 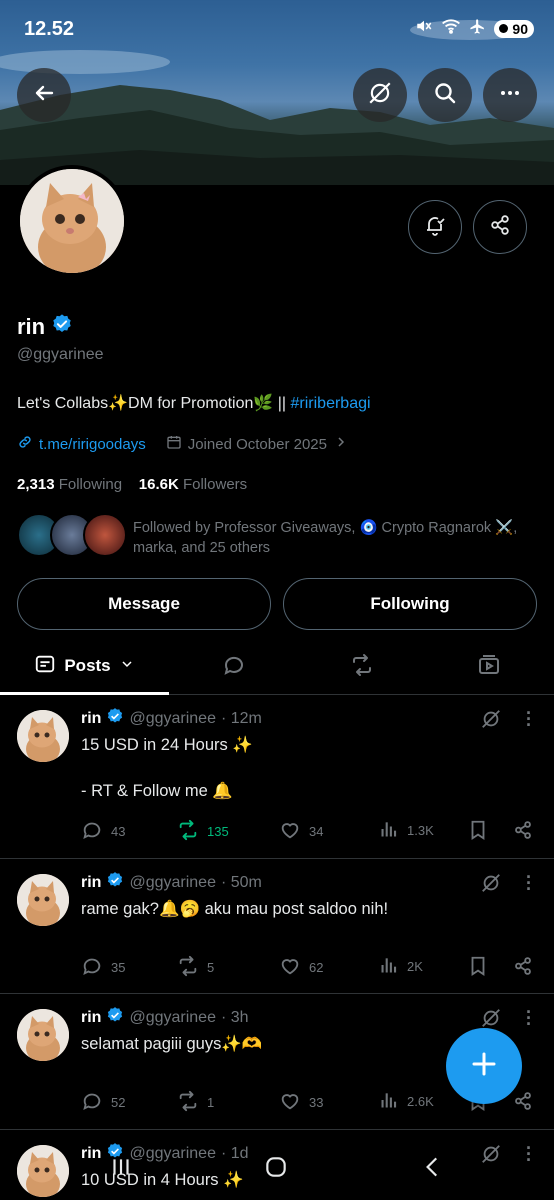 What do you see at coordinates (489, 667) in the screenshot?
I see `tab-media` at bounding box center [489, 667].